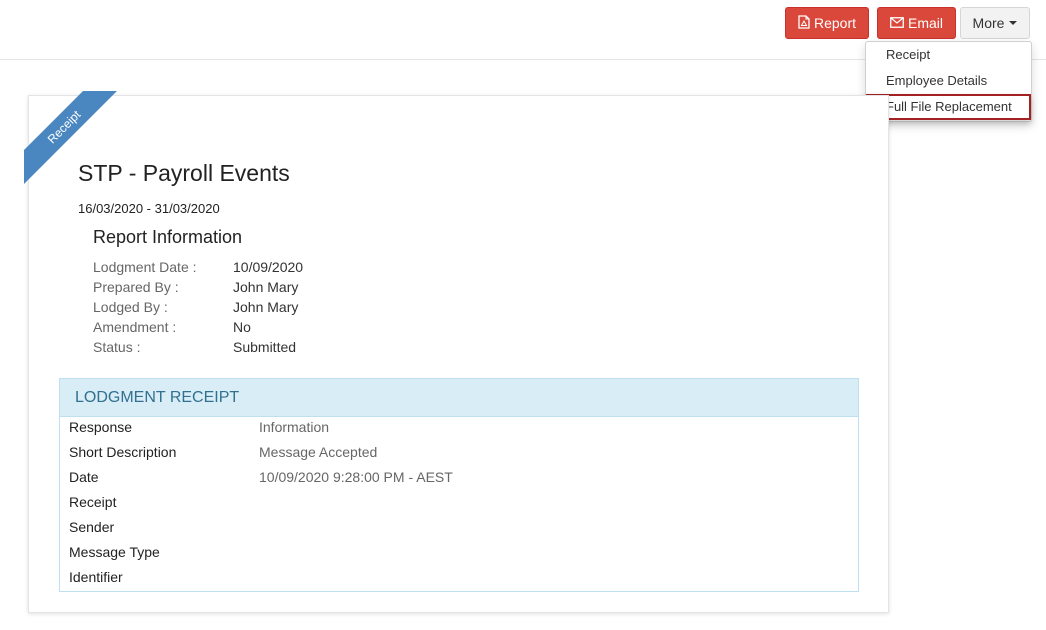 This screenshot has height=630, width=1046. What do you see at coordinates (294, 427) in the screenshot?
I see `receipt-value: Information` at bounding box center [294, 427].